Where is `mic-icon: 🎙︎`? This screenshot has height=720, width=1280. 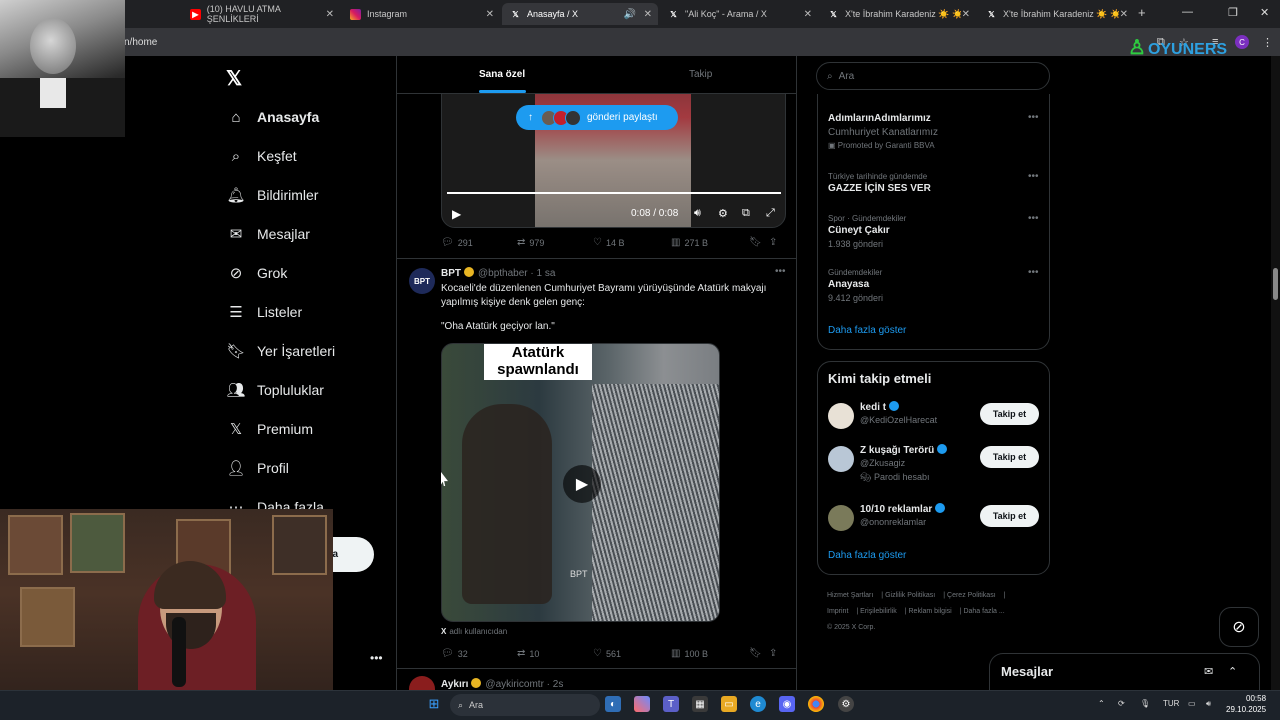 mic-icon: 🎙︎ is located at coordinates (1145, 703).